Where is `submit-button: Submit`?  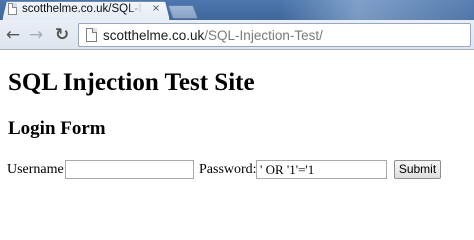
submit-button: Submit is located at coordinates (417, 169).